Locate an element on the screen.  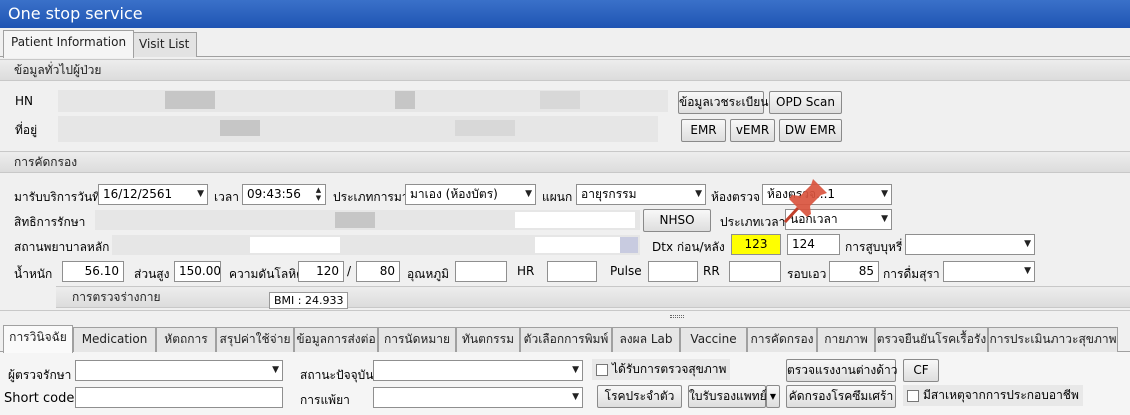
address-label: ที่อยู่ is located at coordinates (26, 130).